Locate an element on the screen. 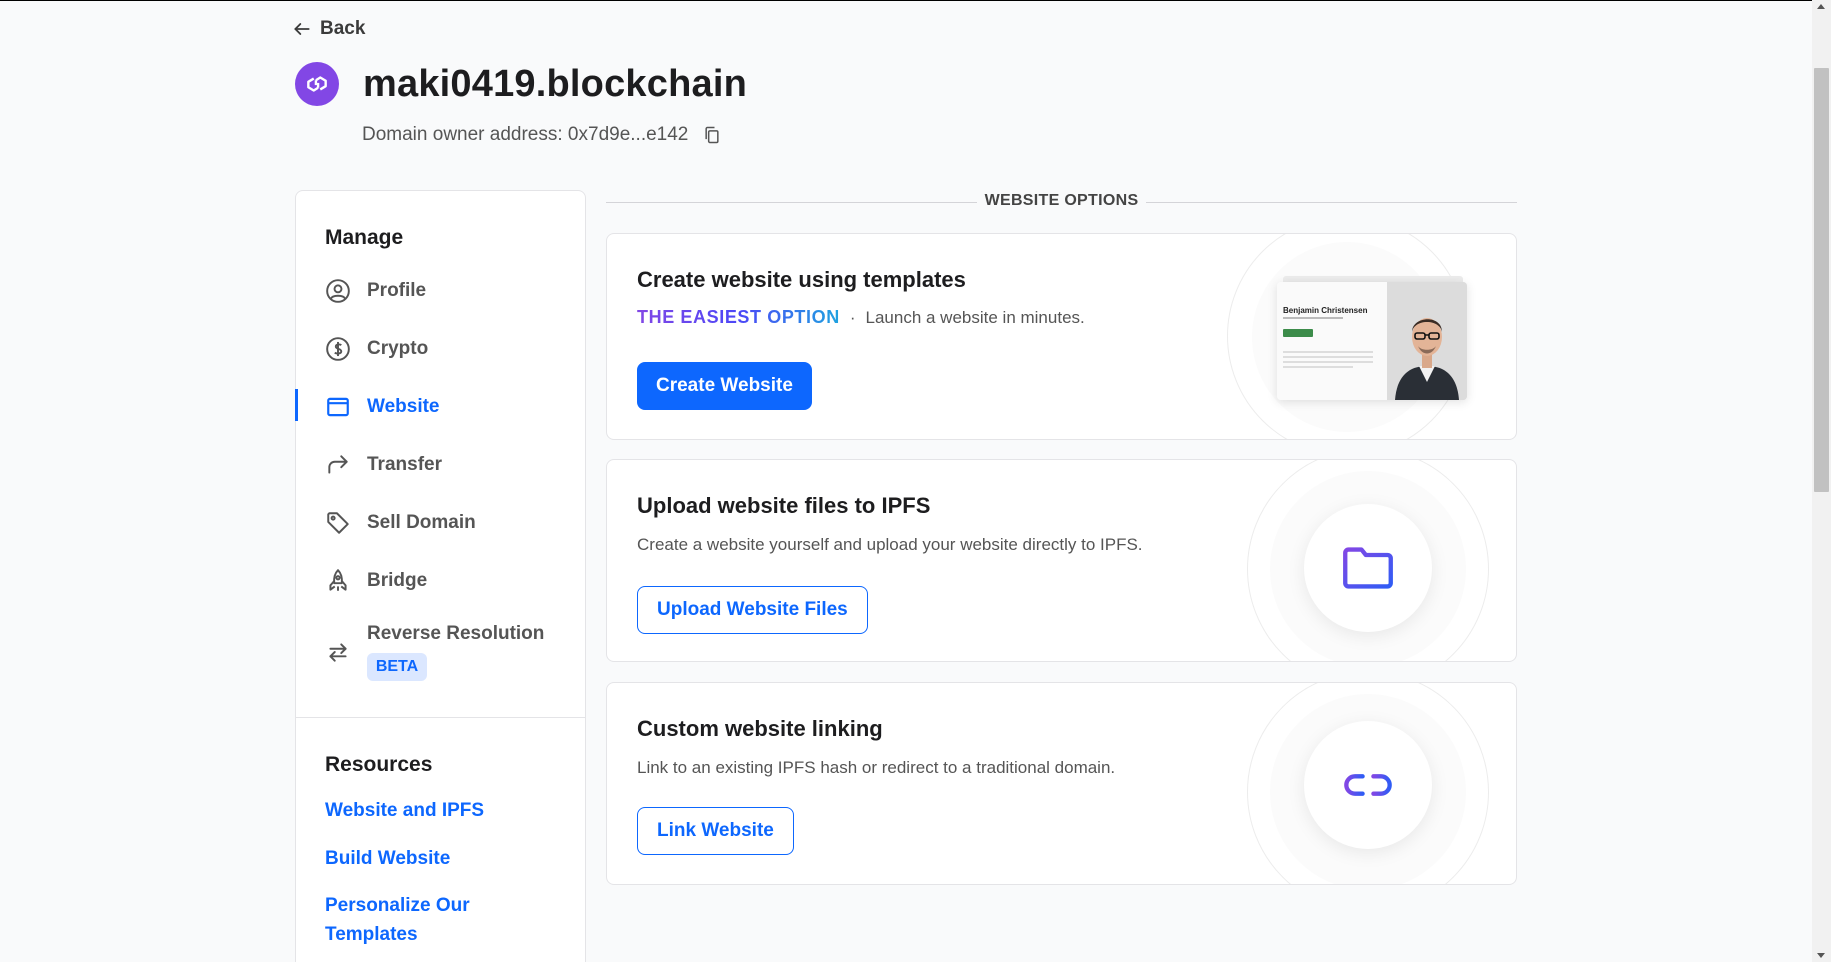 Image resolution: width=1831 pixels, height=962 pixels. dollar-circle-icon is located at coordinates (338, 349).